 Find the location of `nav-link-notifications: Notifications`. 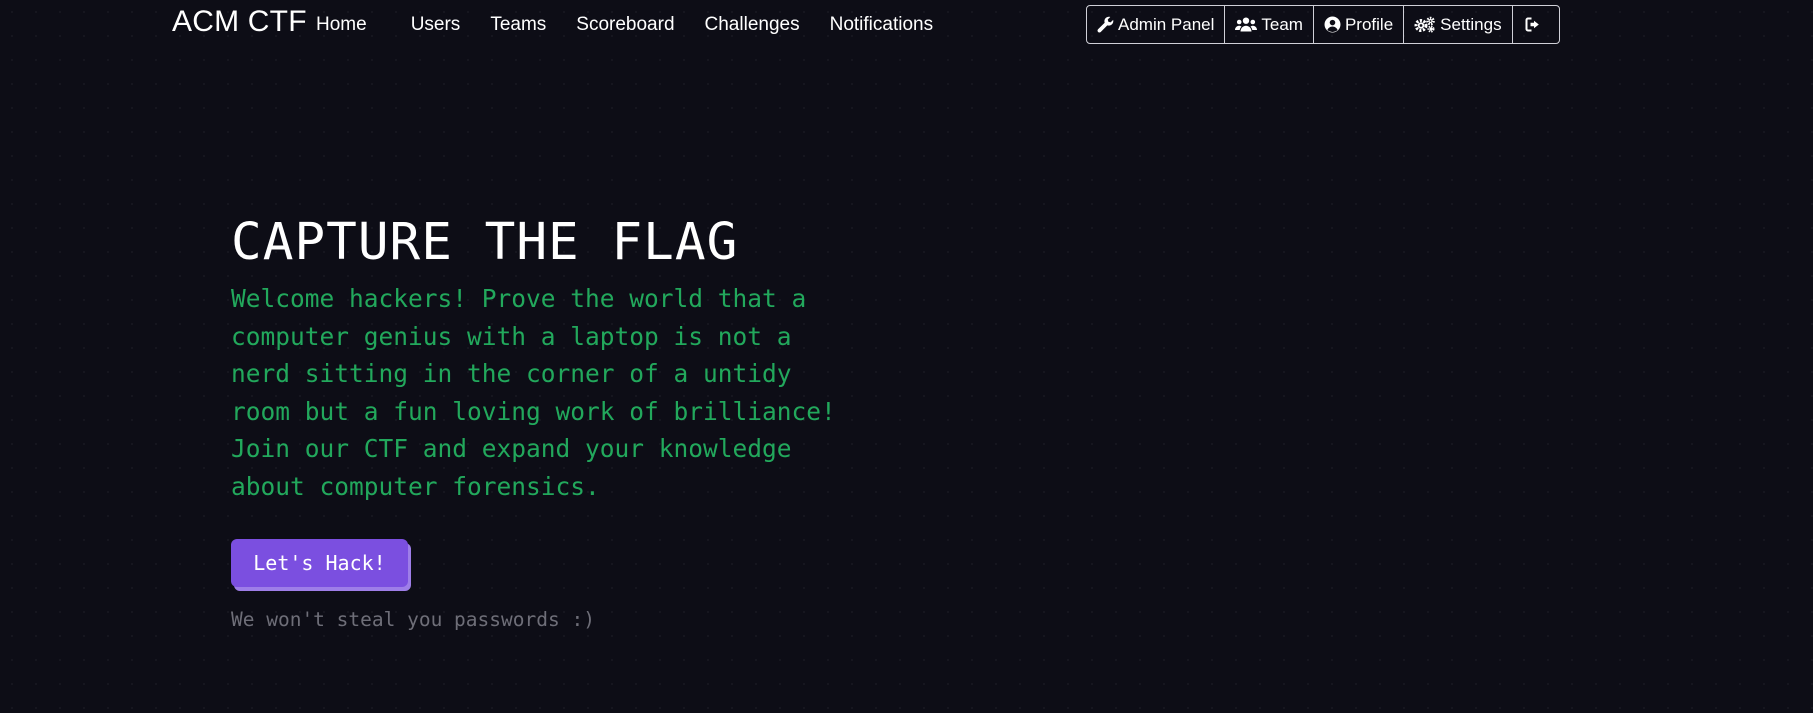

nav-link-notifications: Notifications is located at coordinates (882, 25).